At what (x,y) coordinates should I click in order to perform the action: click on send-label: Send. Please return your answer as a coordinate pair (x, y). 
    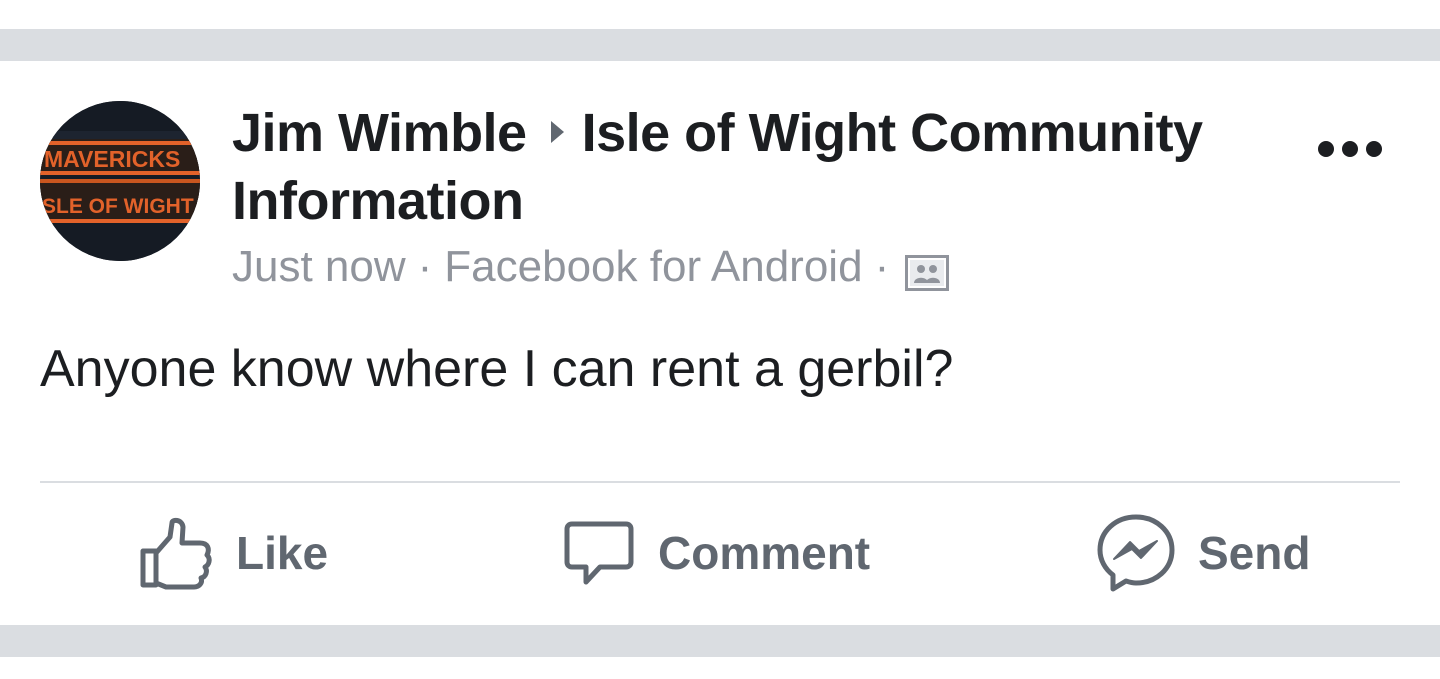
    Looking at the image, I should click on (1254, 553).